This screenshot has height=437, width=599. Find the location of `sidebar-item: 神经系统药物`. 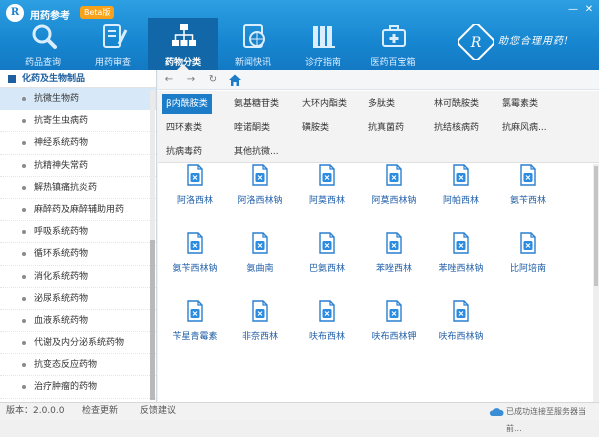

sidebar-item: 神经系统药物 is located at coordinates (78, 143).